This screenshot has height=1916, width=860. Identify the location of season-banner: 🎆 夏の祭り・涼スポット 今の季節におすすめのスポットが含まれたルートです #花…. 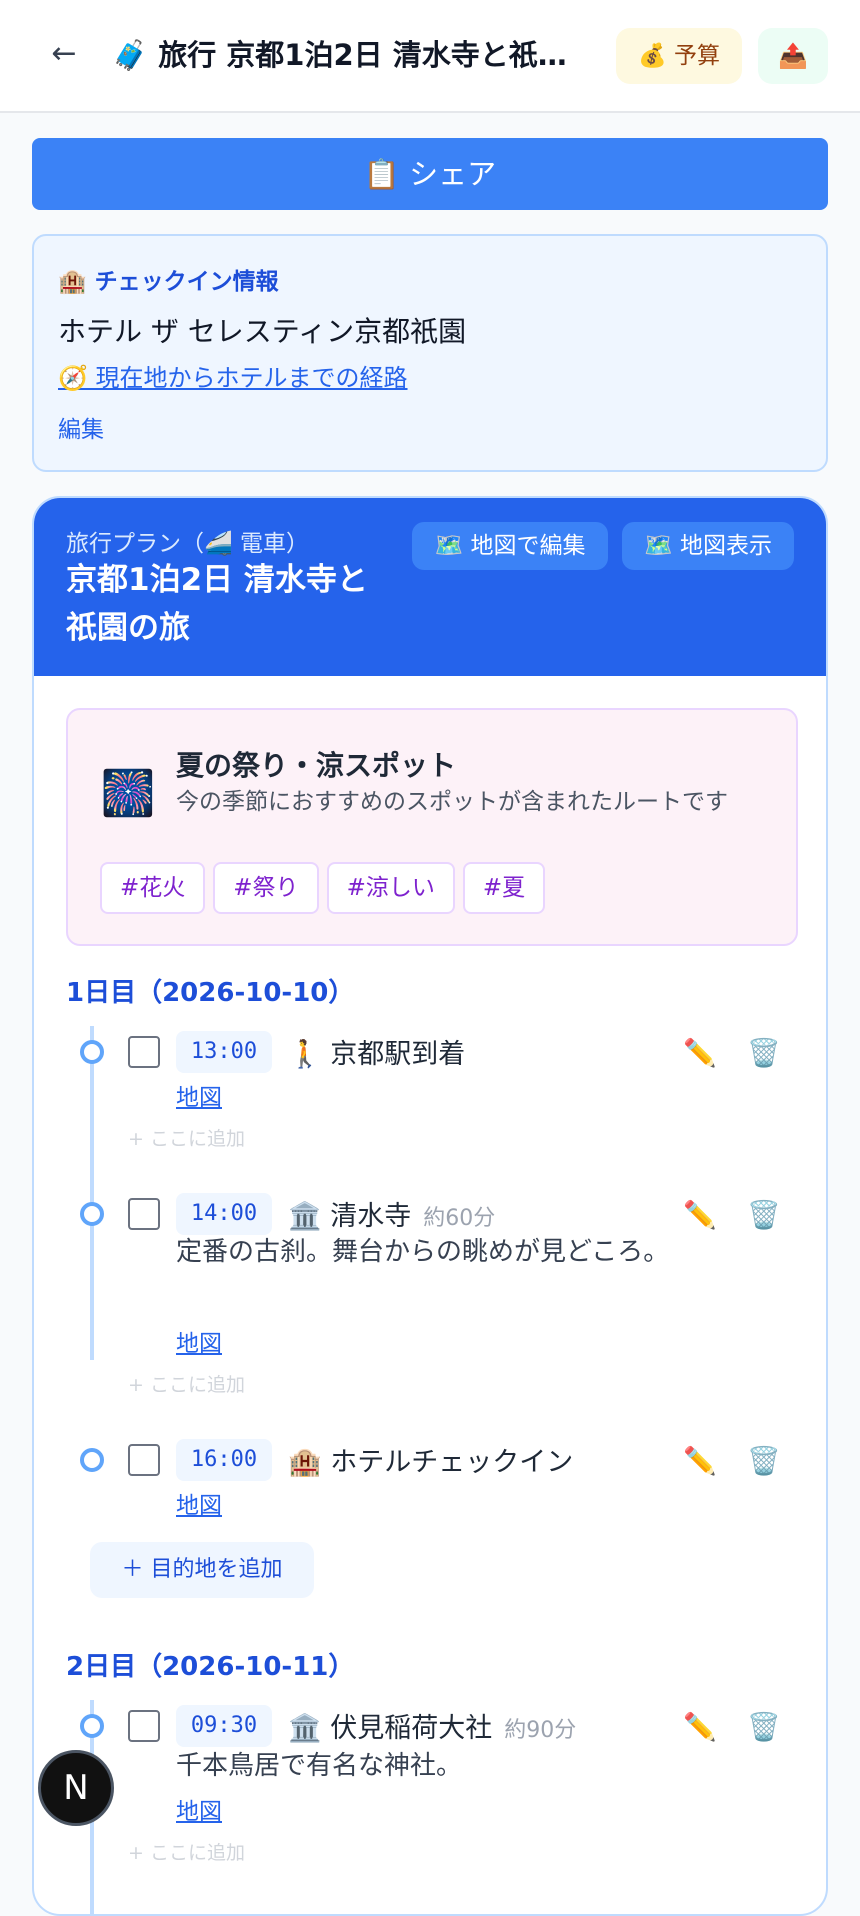
(432, 827).